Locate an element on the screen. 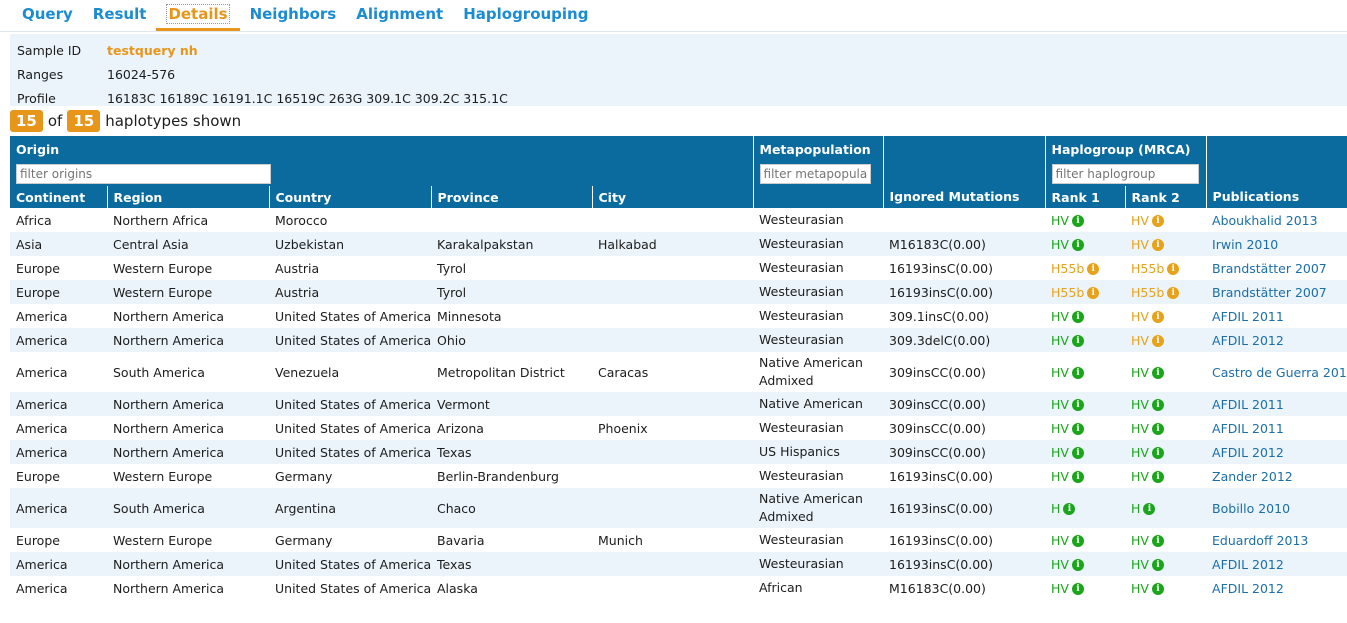 The height and width of the screenshot is (623, 1347). province-header: Province is located at coordinates (511, 197).